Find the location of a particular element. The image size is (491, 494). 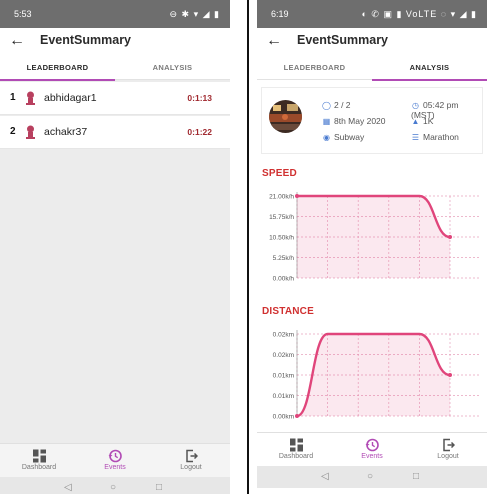

participant-name: achakr37 is located at coordinates (66, 132).